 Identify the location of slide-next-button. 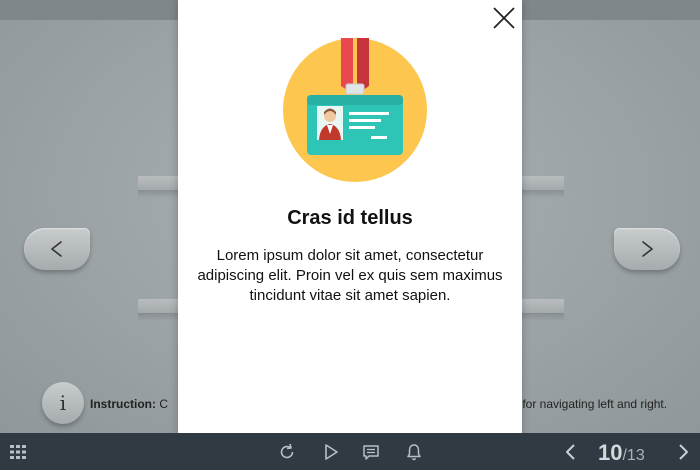
(647, 249).